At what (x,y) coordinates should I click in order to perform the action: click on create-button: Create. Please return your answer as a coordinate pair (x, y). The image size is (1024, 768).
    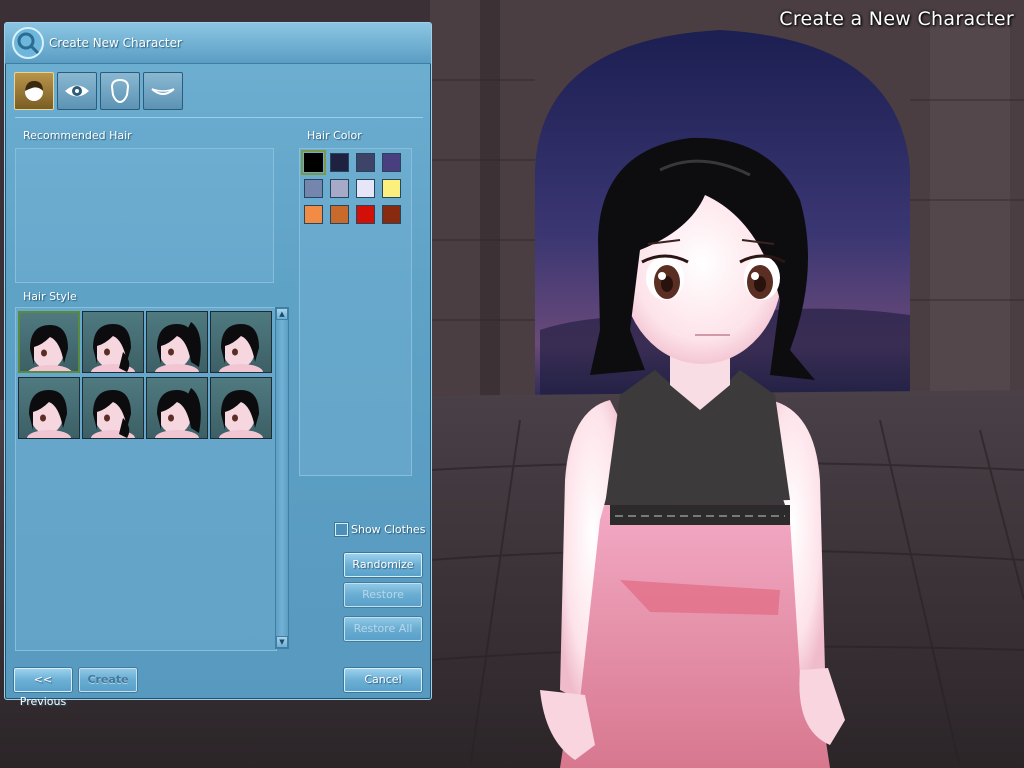
    Looking at the image, I should click on (108, 680).